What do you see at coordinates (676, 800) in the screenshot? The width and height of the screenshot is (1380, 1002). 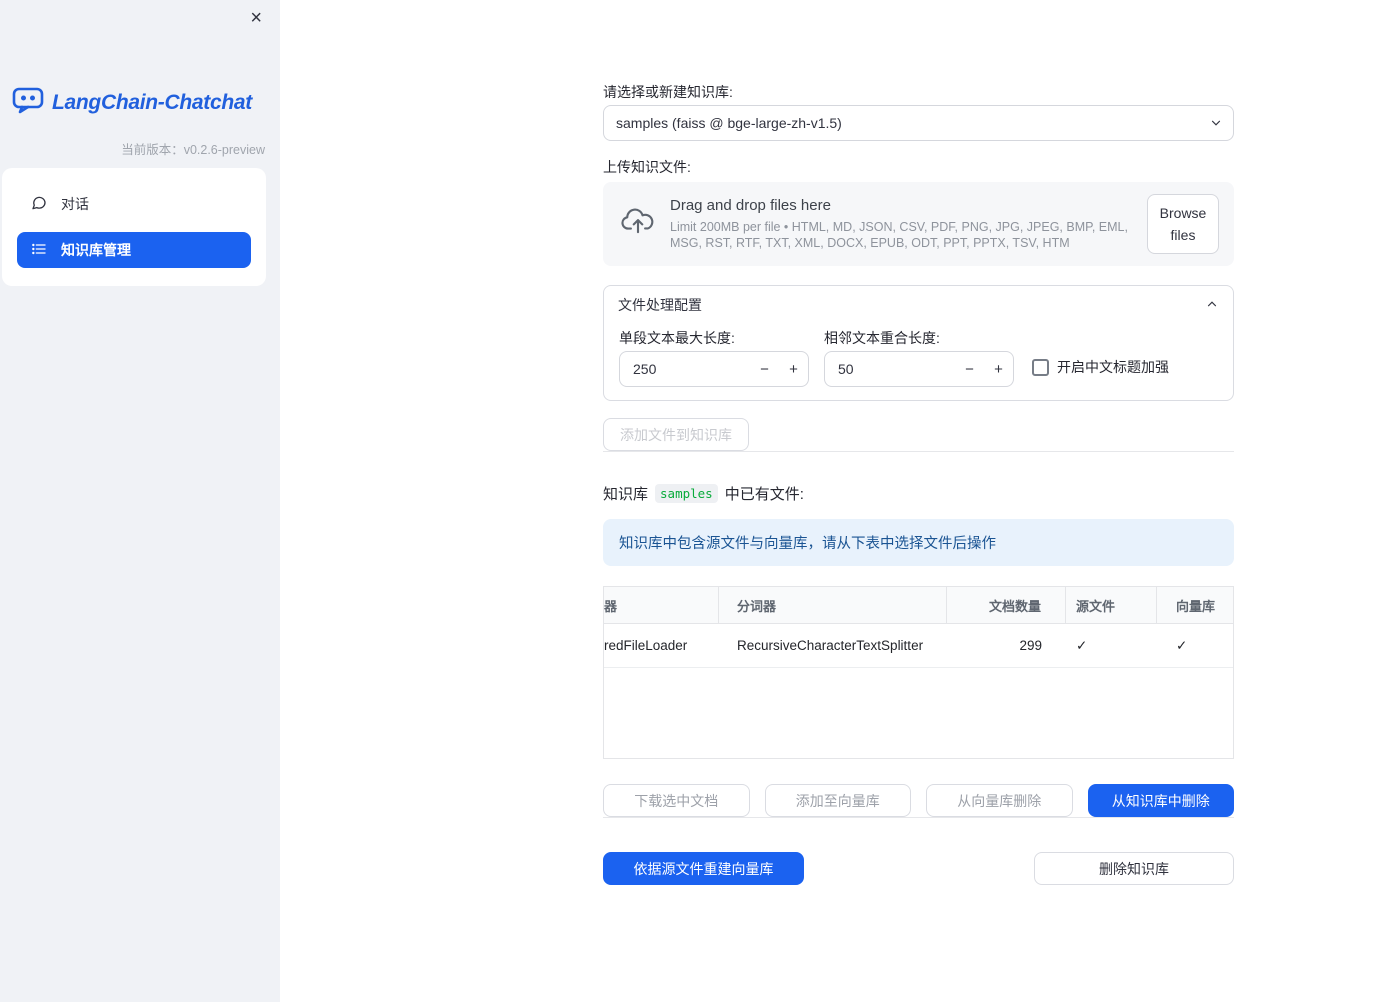 I see `download-selected-button: 下载选中文档` at bounding box center [676, 800].